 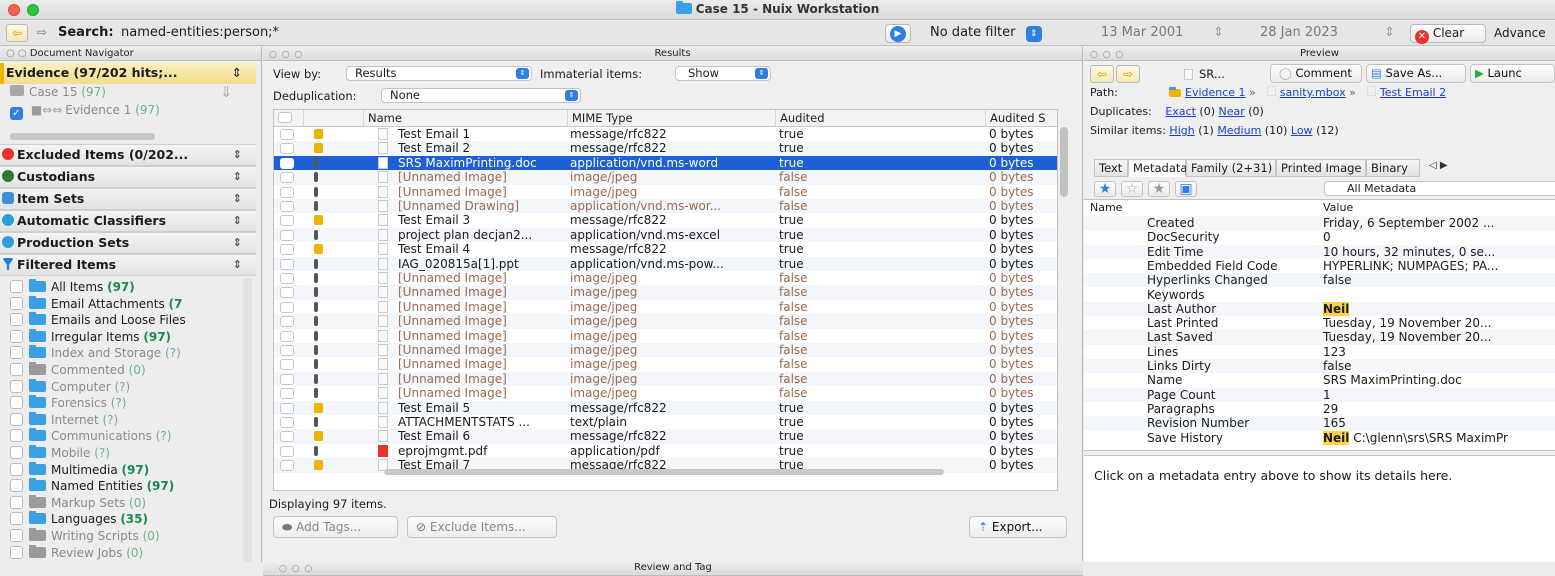 What do you see at coordinates (95, 353) in the screenshot?
I see `filter-item: Index and Storage (?)` at bounding box center [95, 353].